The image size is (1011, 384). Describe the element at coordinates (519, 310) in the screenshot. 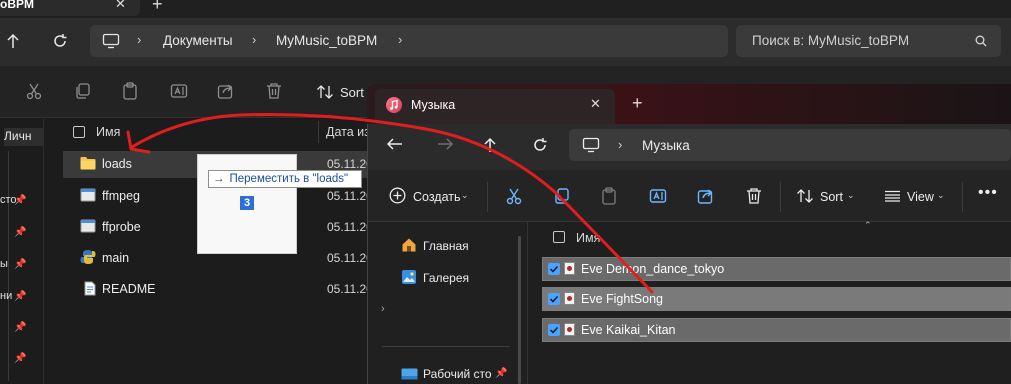

I see `nav-scrollbar` at that location.